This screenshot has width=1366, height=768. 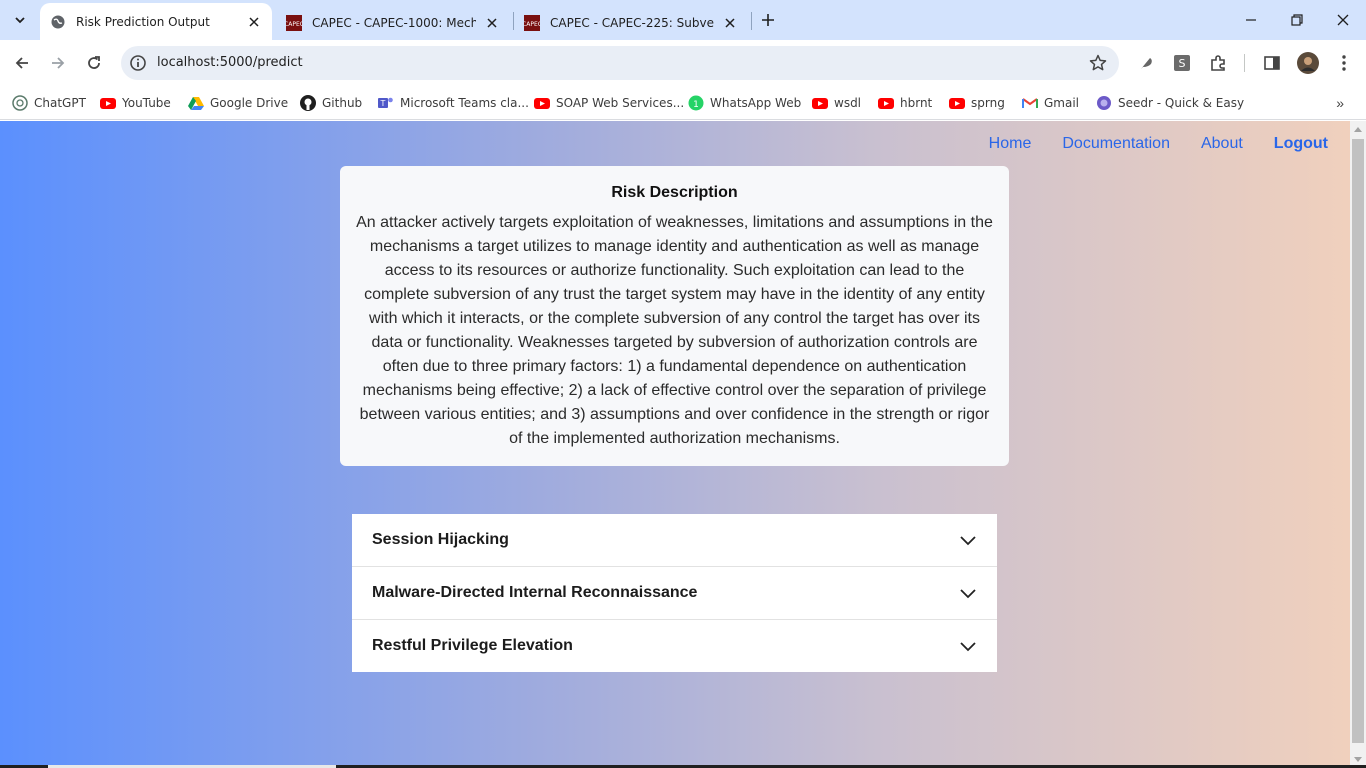 I want to click on site-nav: Home Documentation About Logout, so click(x=1143, y=144).